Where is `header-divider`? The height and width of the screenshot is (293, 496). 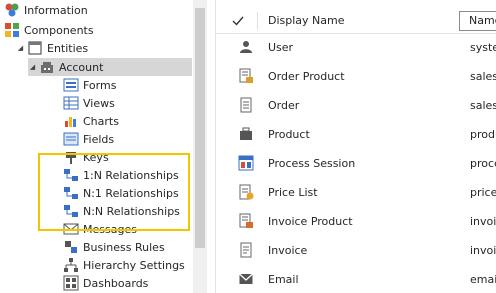
header-divider is located at coordinates (257, 21).